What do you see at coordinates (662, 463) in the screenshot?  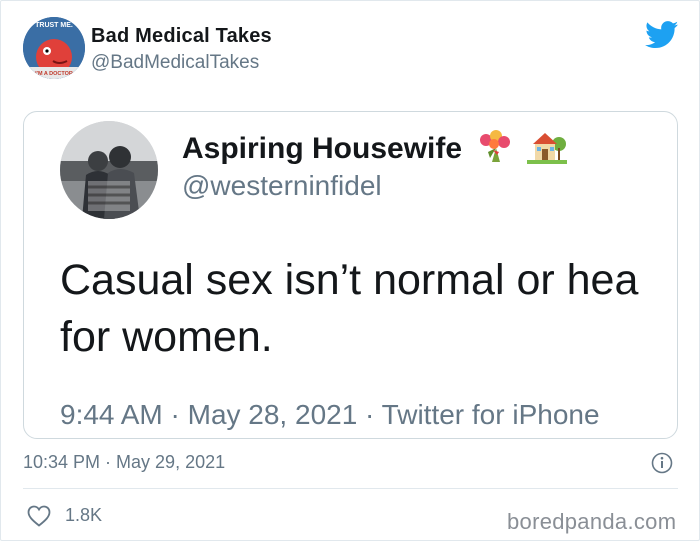 I see `info-icon` at bounding box center [662, 463].